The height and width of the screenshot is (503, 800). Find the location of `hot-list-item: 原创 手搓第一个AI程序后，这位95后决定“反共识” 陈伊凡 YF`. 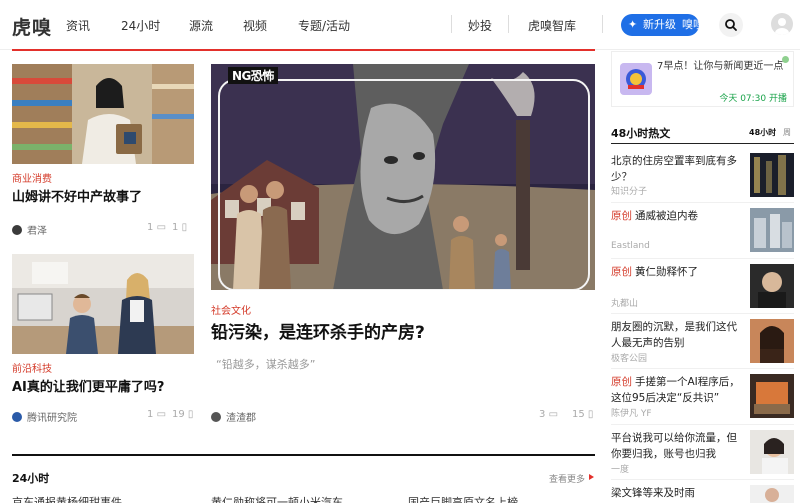

hot-list-item: 原创 手搓第一个AI程序后，这位95后决定“反共识” 陈伊凡 YF is located at coordinates (702, 397).